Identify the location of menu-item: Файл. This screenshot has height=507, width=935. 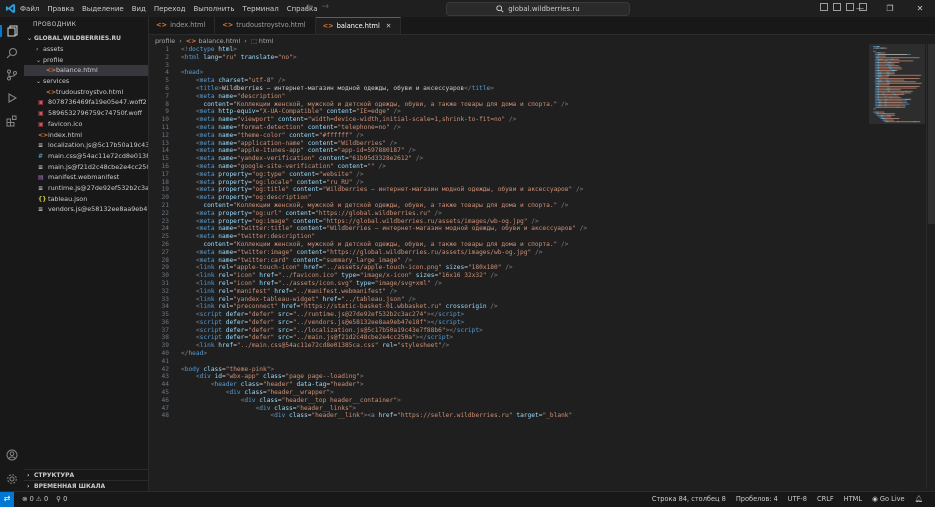
(29, 9).